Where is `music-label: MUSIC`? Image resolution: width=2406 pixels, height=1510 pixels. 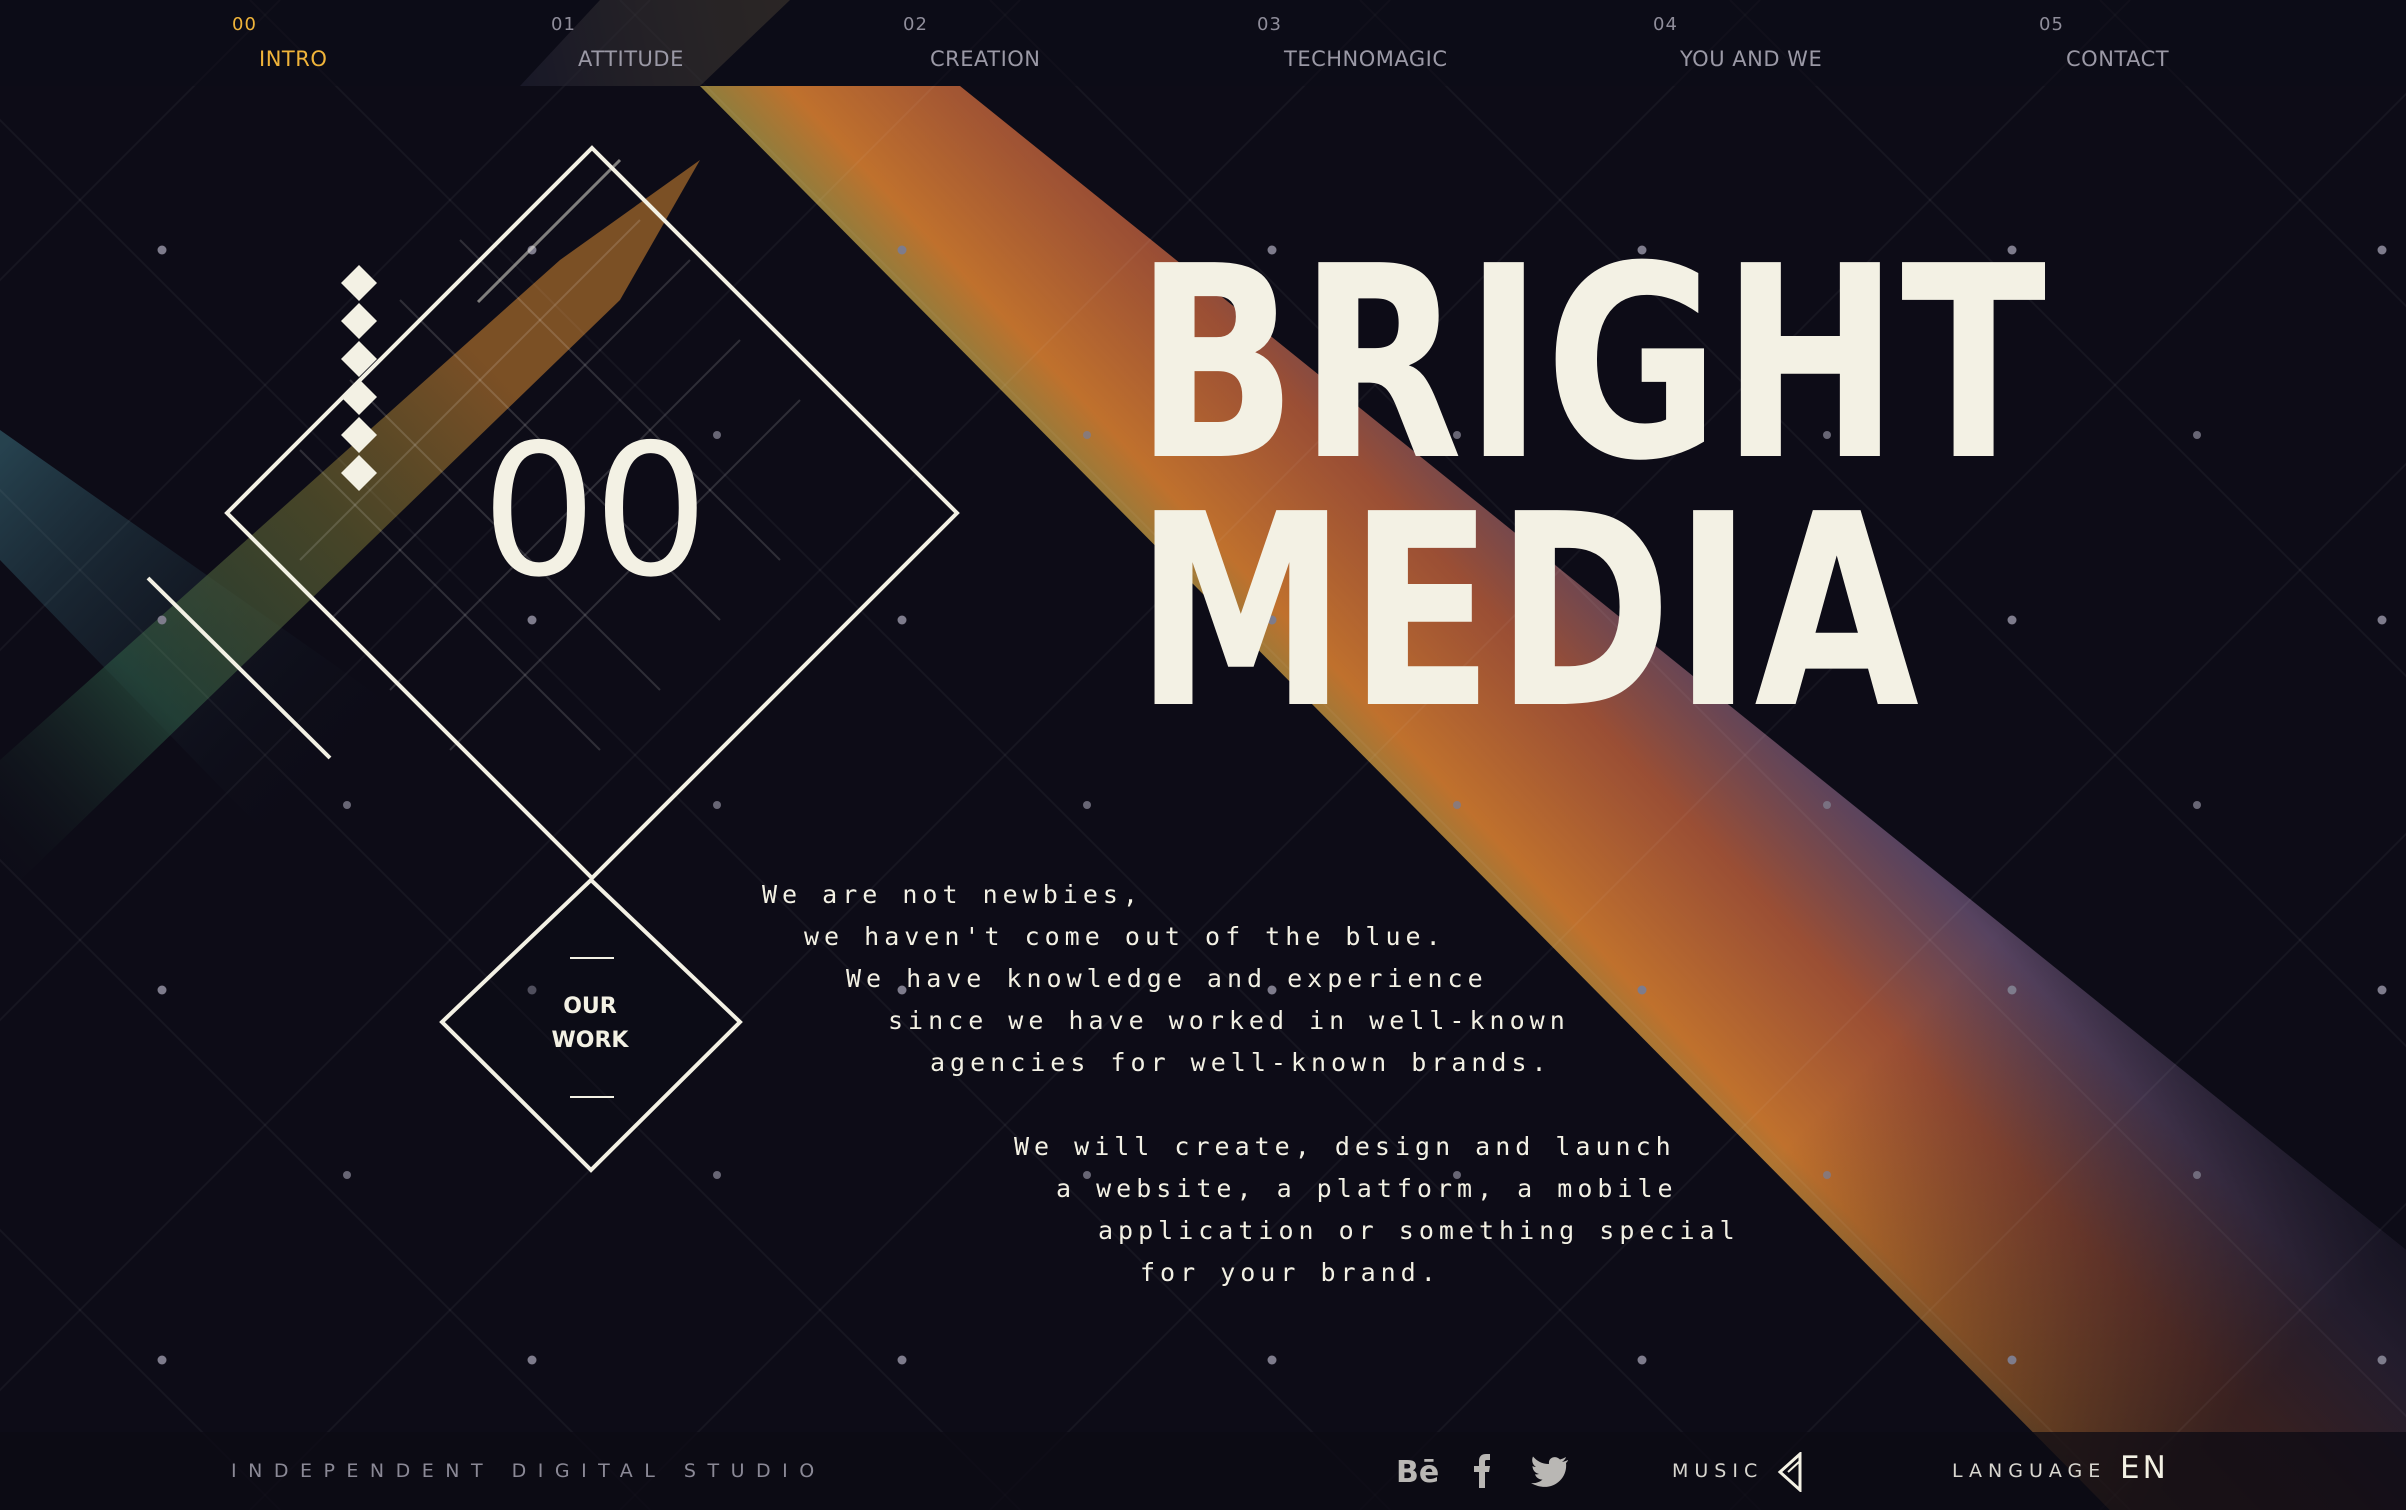
music-label: MUSIC is located at coordinates (1718, 1471).